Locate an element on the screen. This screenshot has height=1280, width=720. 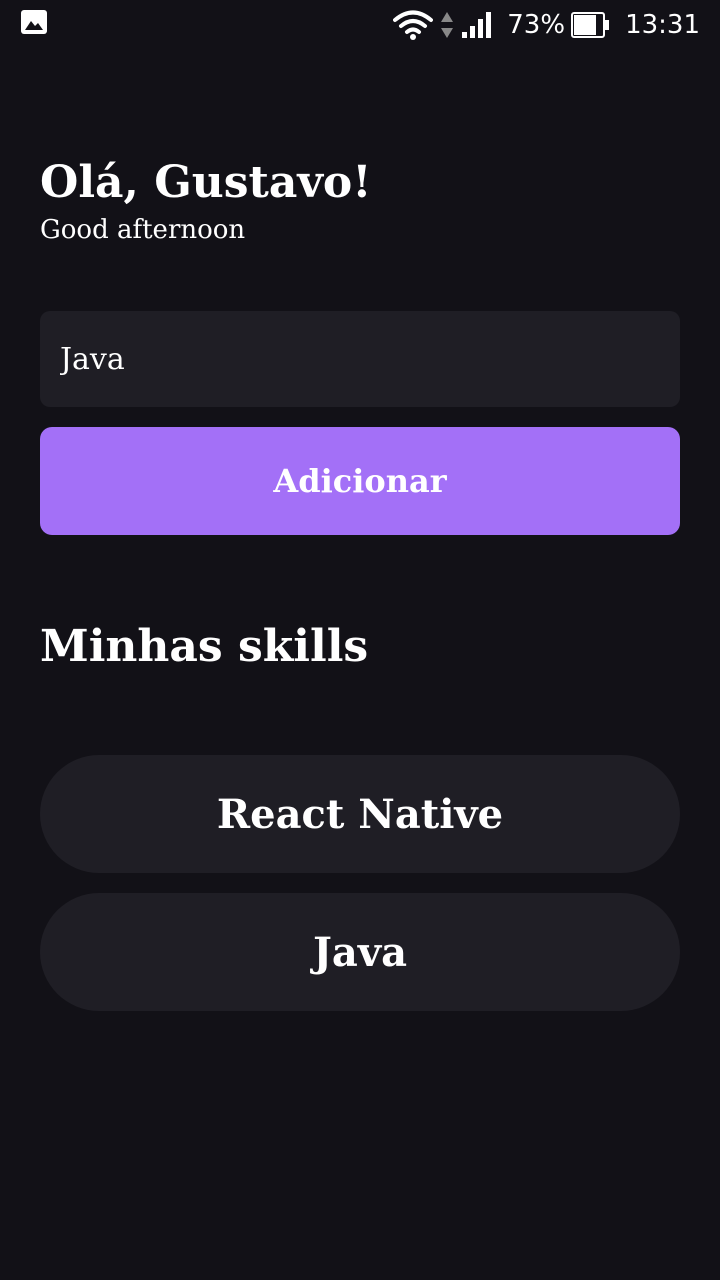
add-skill-button: Adicionar is located at coordinates (360, 481).